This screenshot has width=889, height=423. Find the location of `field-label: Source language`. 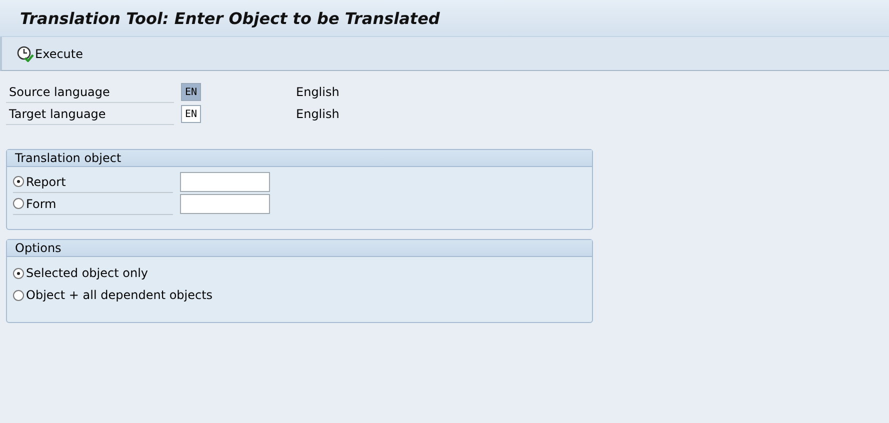

field-label: Source language is located at coordinates (90, 92).